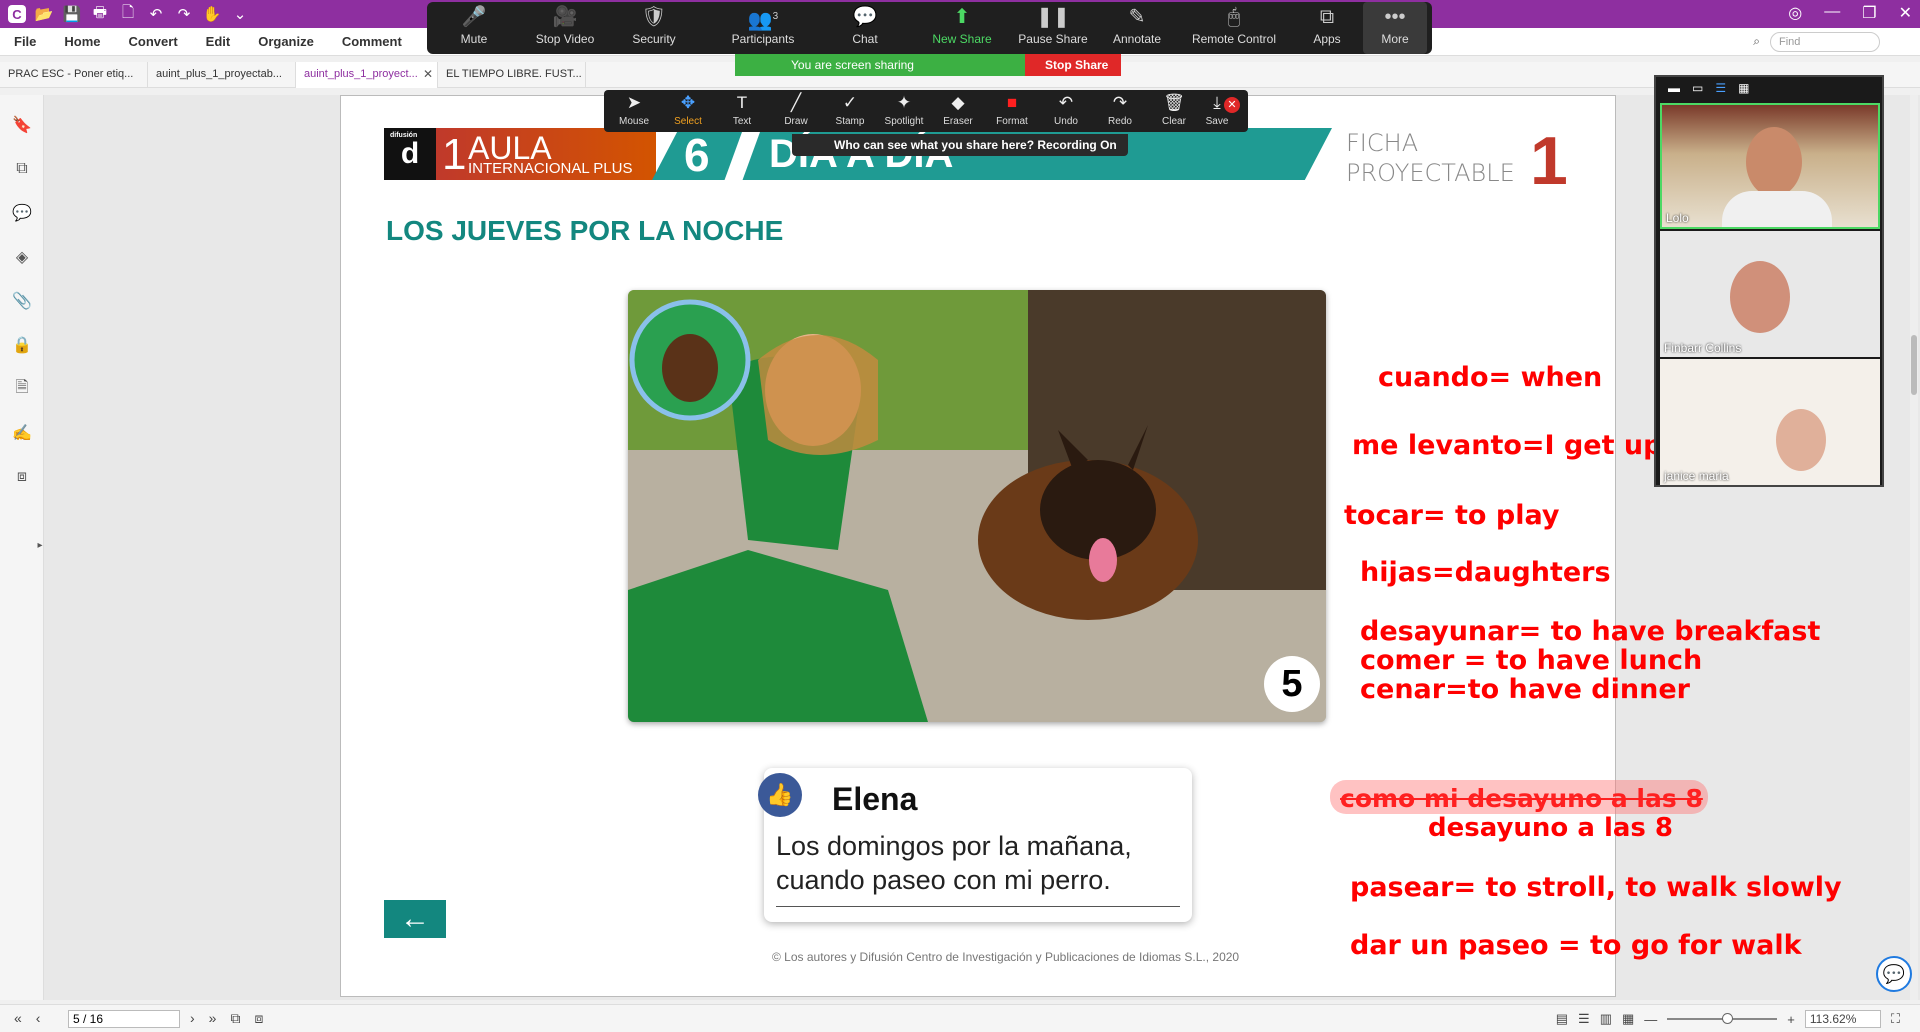  Describe the element at coordinates (40, 545) in the screenshot. I see `expand-arrow-icon: ▸` at that location.